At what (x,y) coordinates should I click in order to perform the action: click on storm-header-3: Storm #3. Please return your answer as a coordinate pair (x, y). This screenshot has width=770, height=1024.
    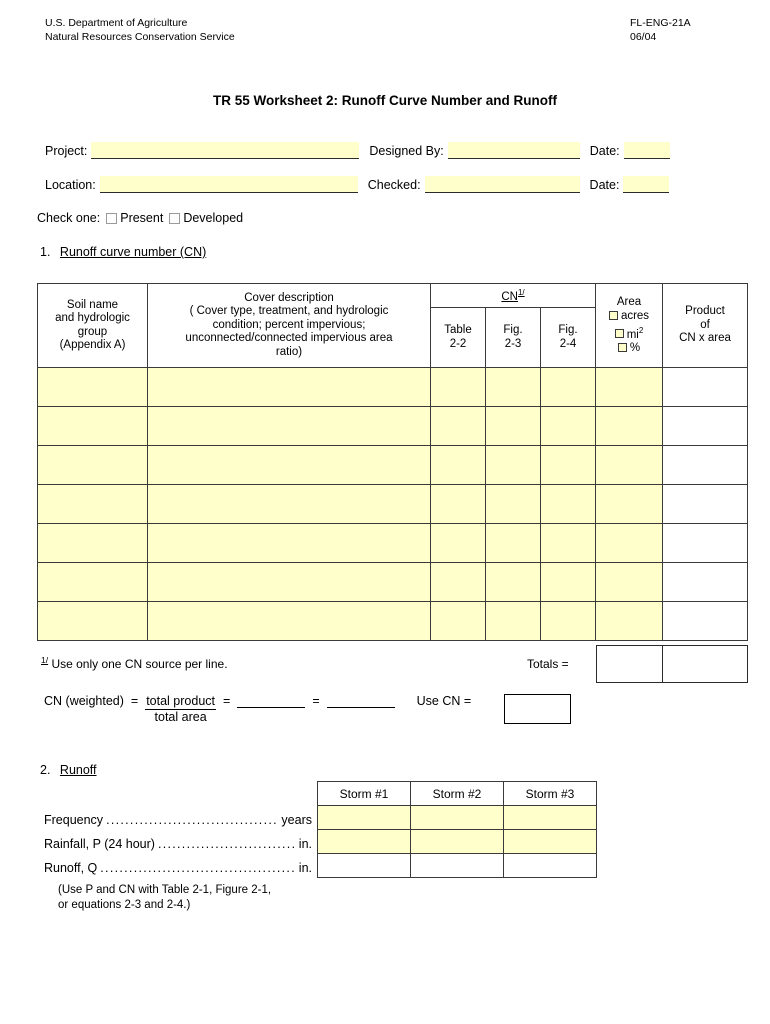
    Looking at the image, I should click on (550, 793).